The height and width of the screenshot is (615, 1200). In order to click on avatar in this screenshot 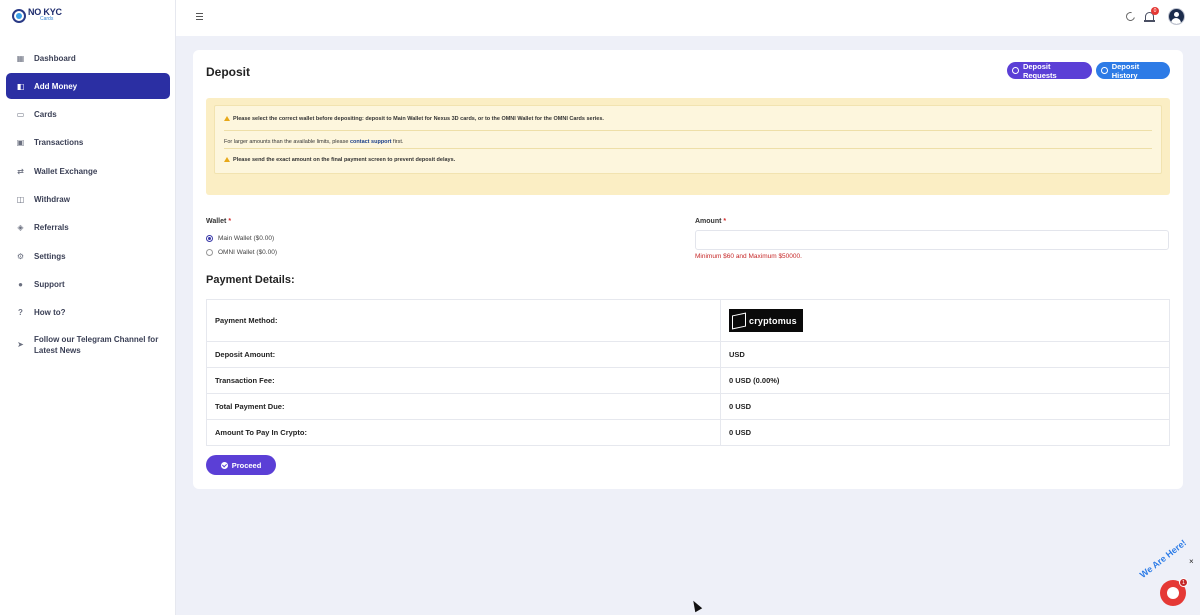, I will do `click(1176, 16)`.